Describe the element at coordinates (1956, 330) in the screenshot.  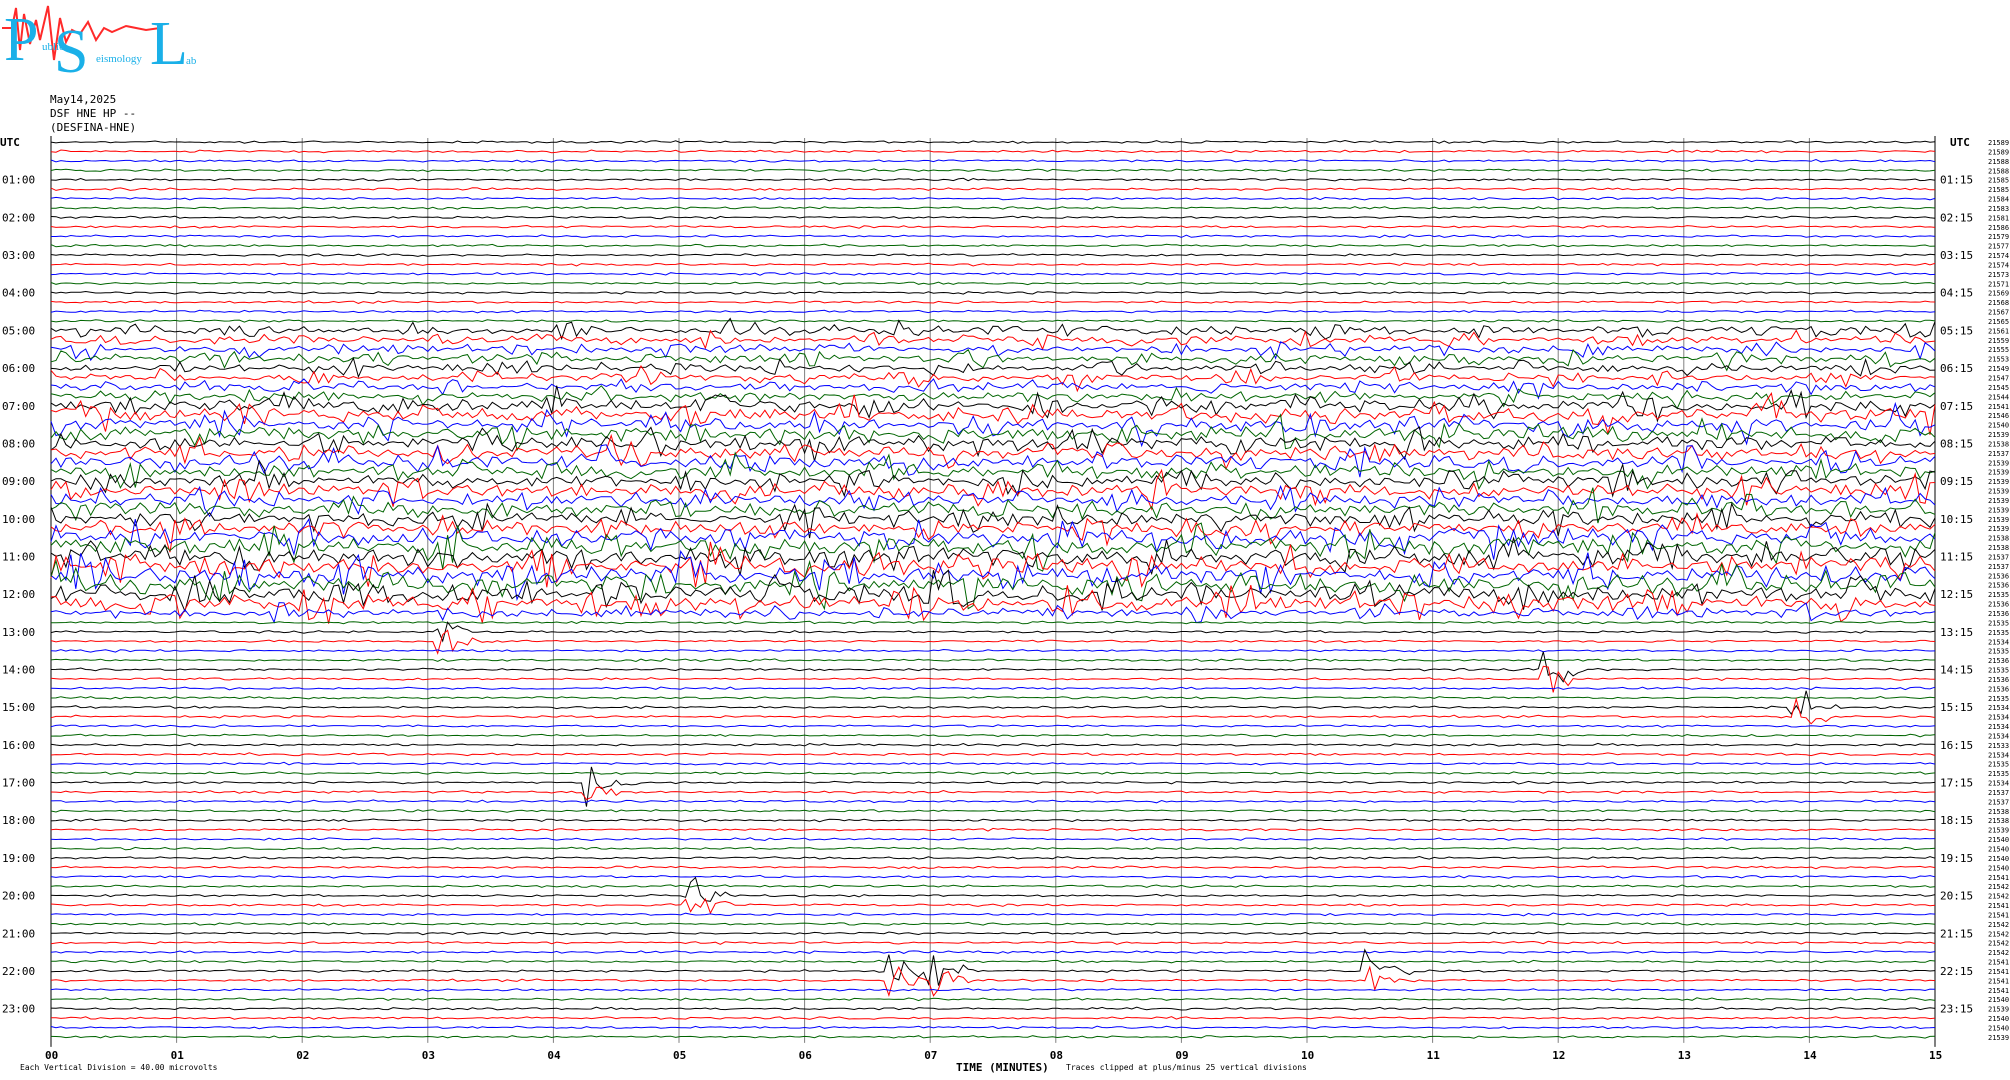
I see `right-hour-label: 05:15` at that location.